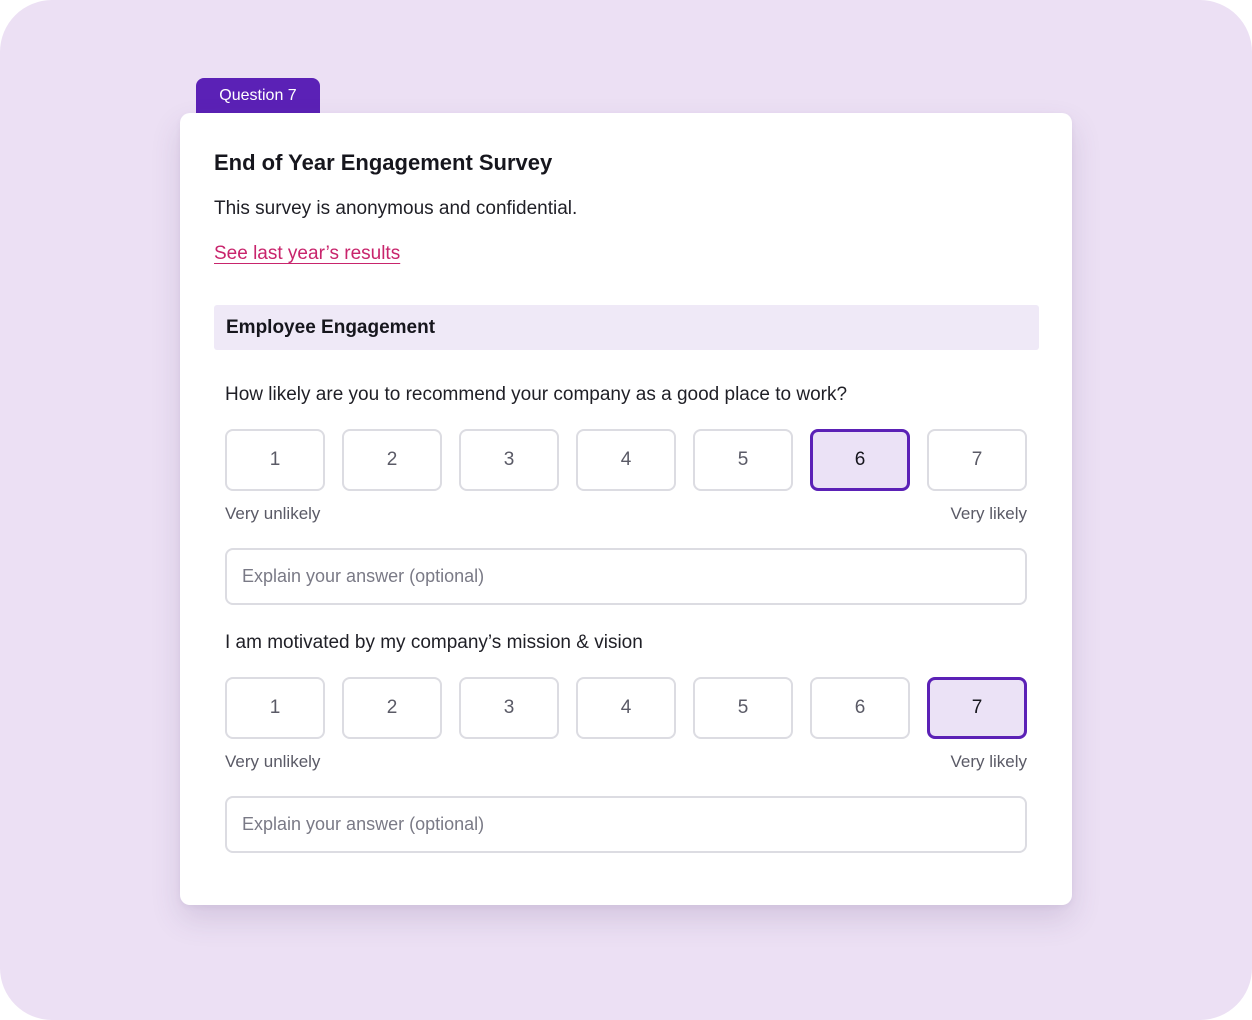 The image size is (1252, 1020). Describe the element at coordinates (331, 327) in the screenshot. I see `section-title: Employee Engagement` at that location.